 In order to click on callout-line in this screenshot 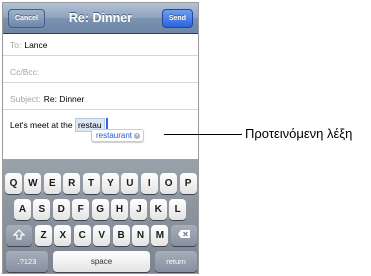, I will do `click(203, 134)`.